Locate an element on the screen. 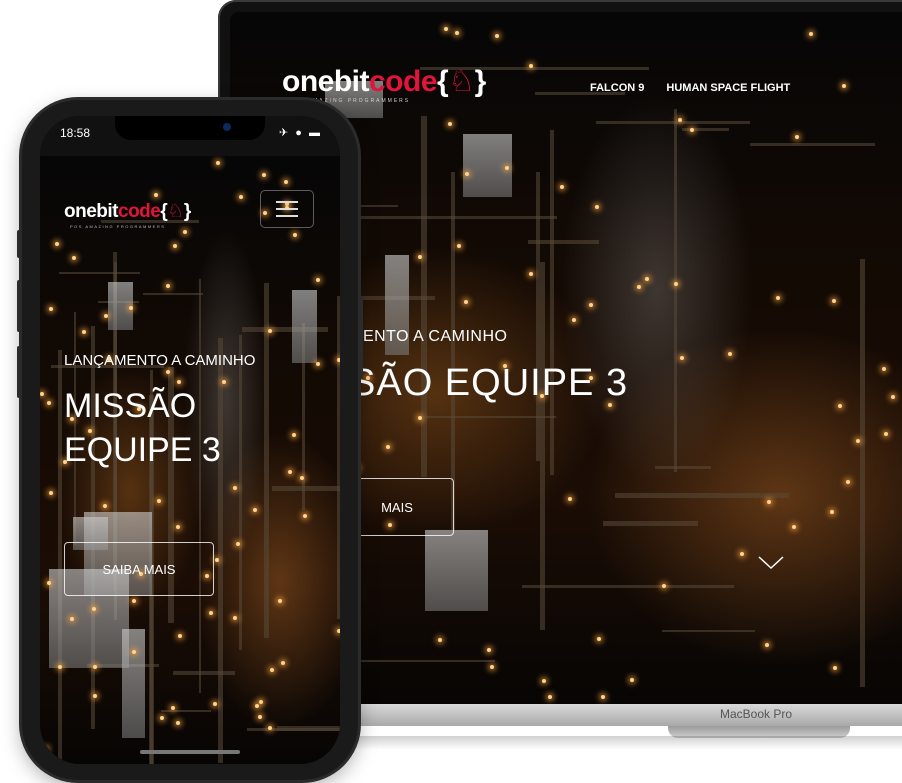 This screenshot has width=902, height=783. front-camera is located at coordinates (227, 127).